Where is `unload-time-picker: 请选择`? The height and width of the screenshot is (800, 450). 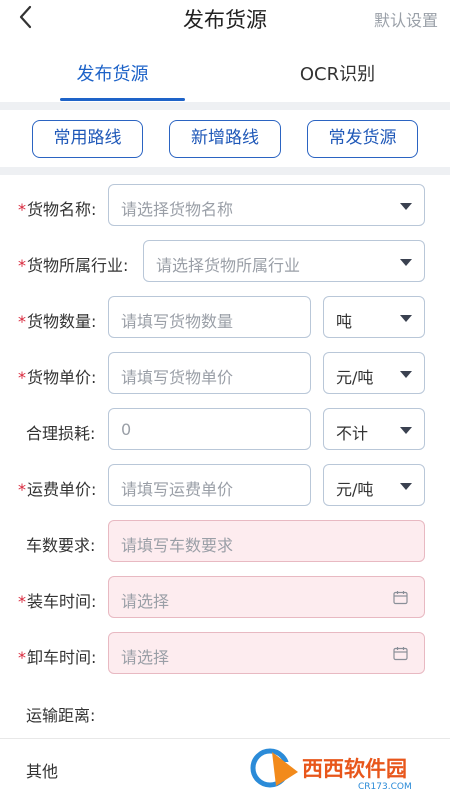
unload-time-picker: 请选择 is located at coordinates (266, 653).